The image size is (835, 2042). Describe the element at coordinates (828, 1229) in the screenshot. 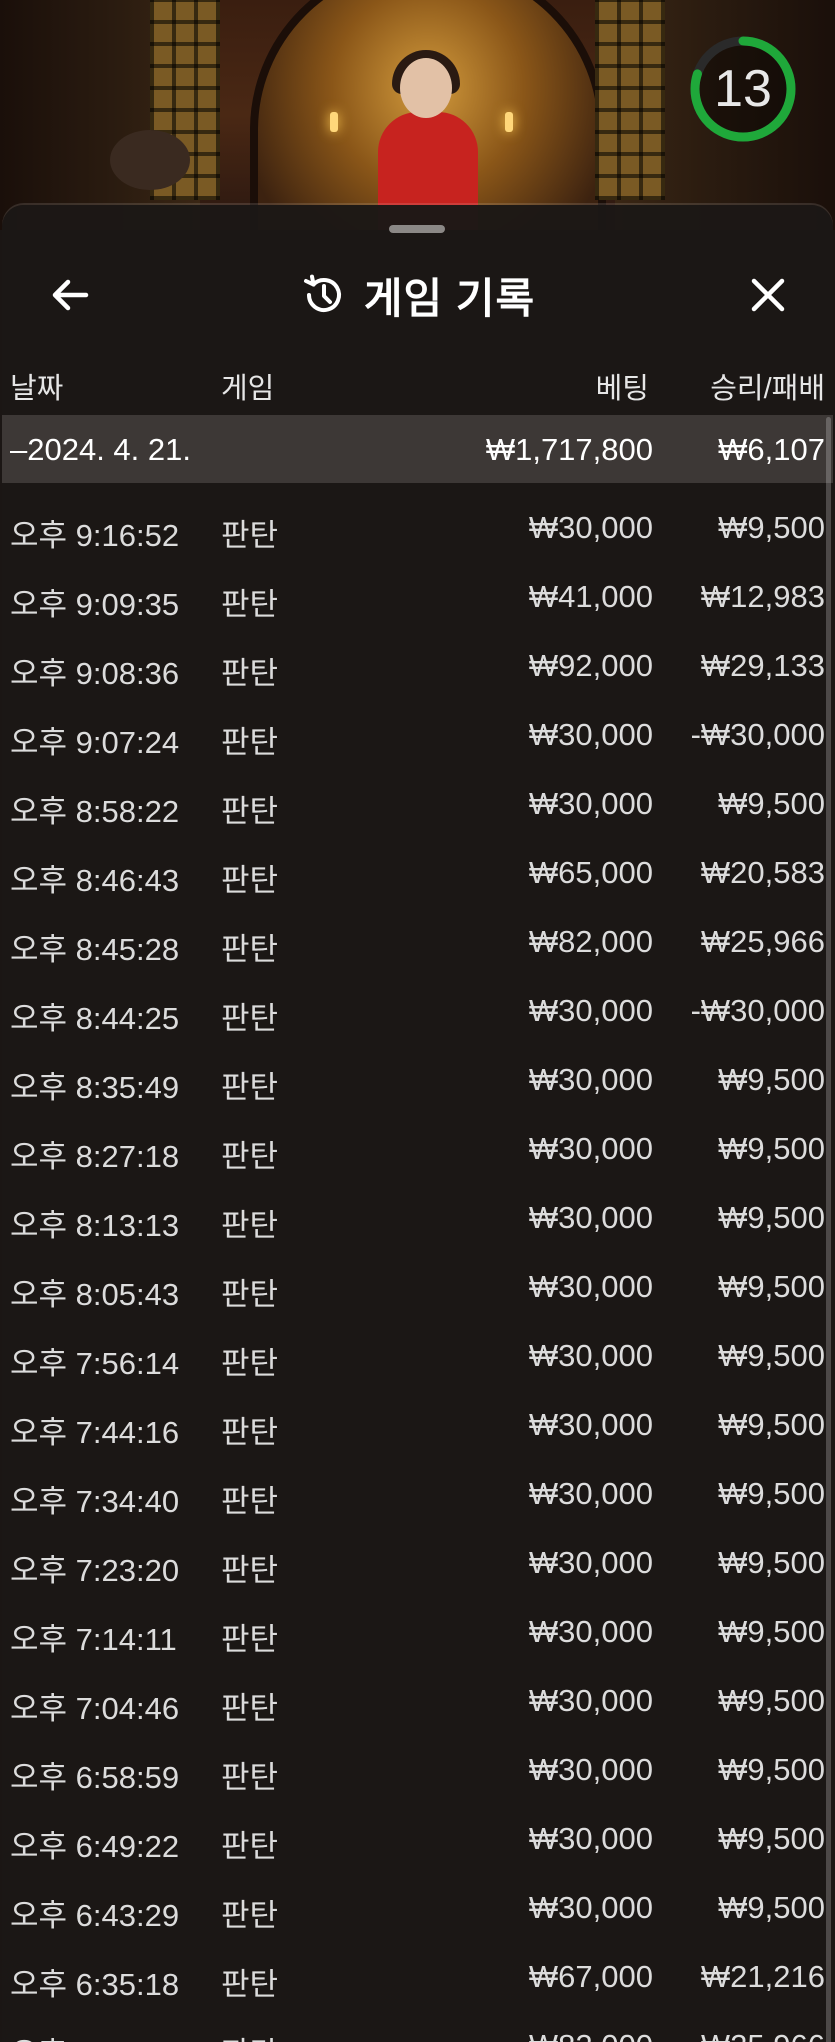

I see `scrollbar` at that location.